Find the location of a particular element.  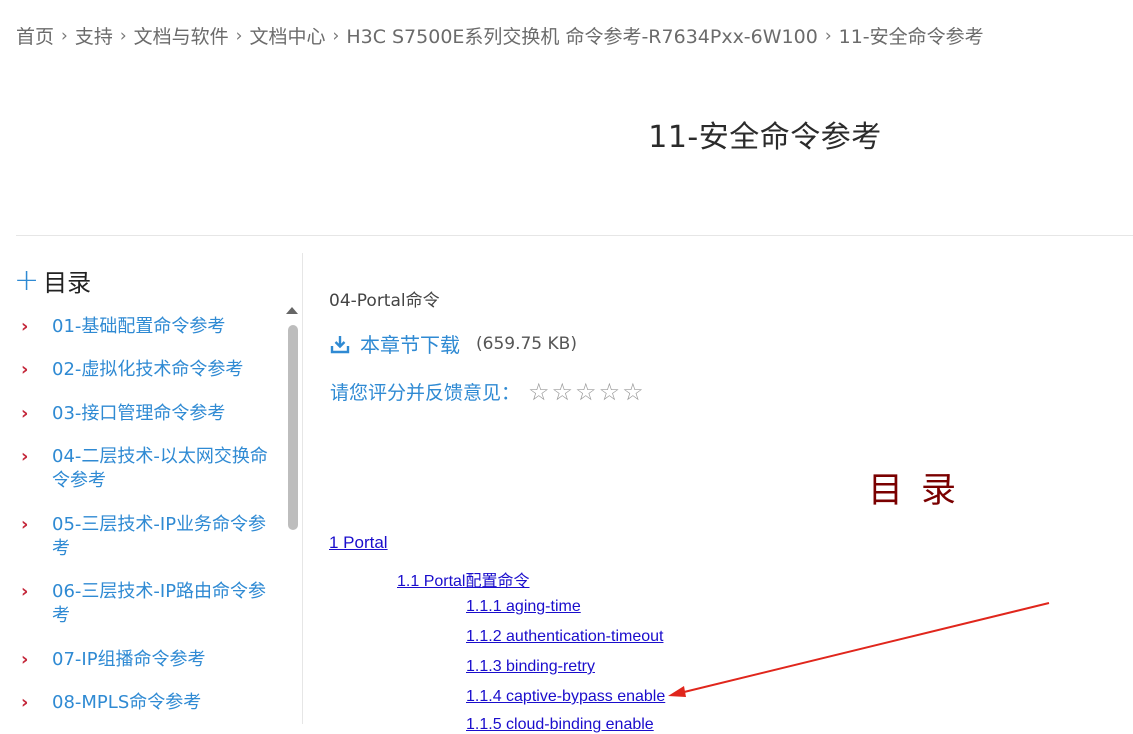

toc-link-1-1-3: 1.1.3 binding-retry is located at coordinates (530, 667).